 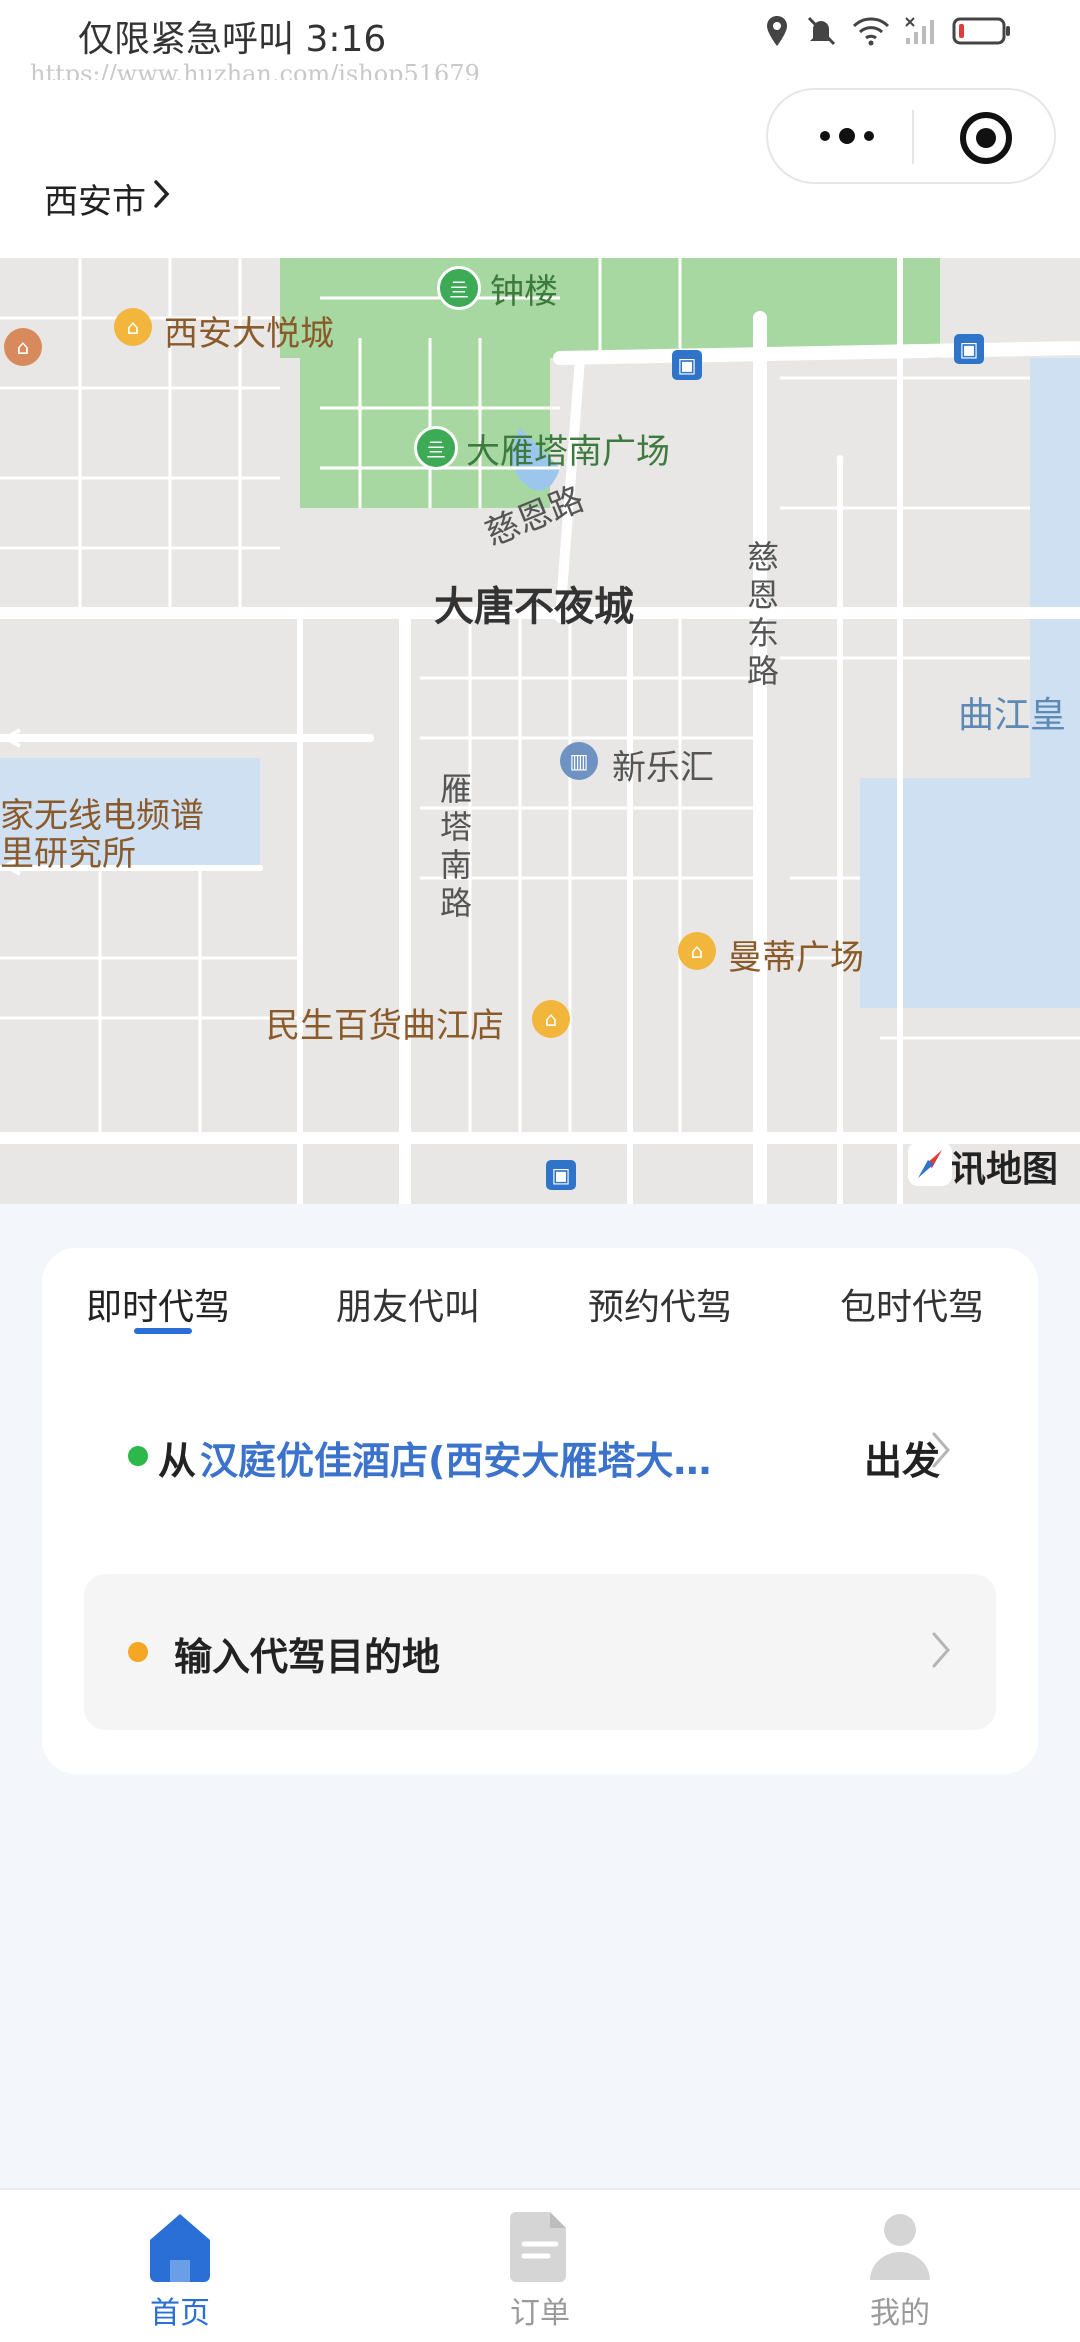 I want to click on target-icon, so click(x=986, y=138).